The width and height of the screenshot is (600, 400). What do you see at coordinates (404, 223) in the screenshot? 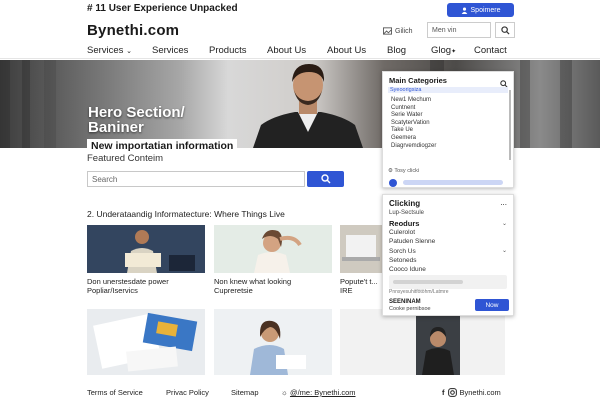
I see `panel-heading: Reodurs` at bounding box center [404, 223].